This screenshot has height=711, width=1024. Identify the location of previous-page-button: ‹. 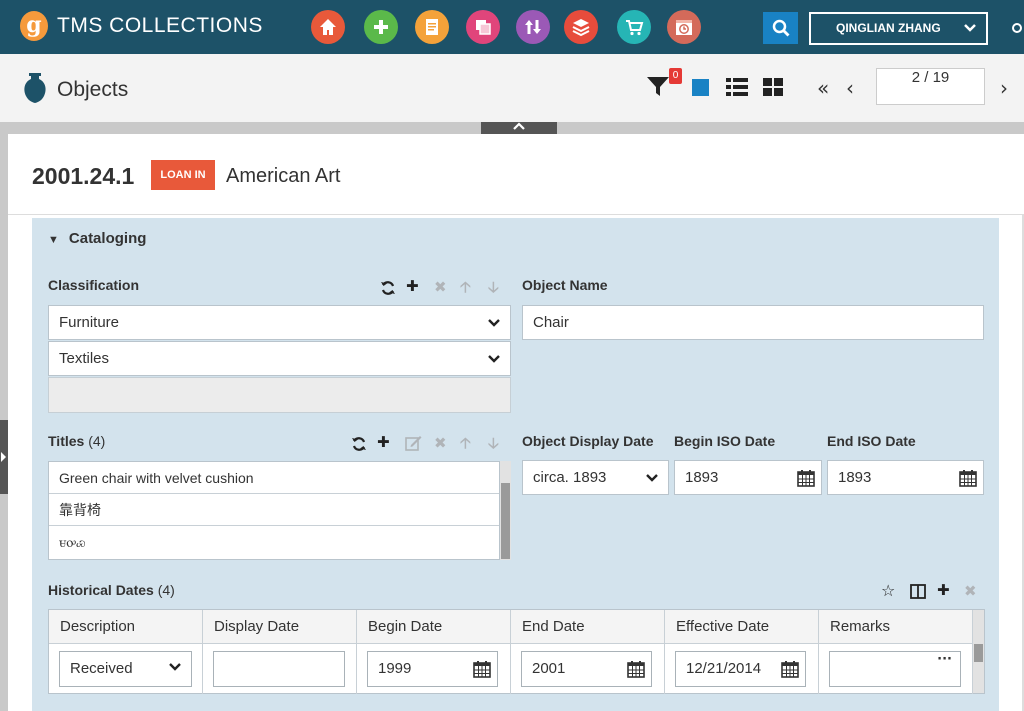
(850, 88).